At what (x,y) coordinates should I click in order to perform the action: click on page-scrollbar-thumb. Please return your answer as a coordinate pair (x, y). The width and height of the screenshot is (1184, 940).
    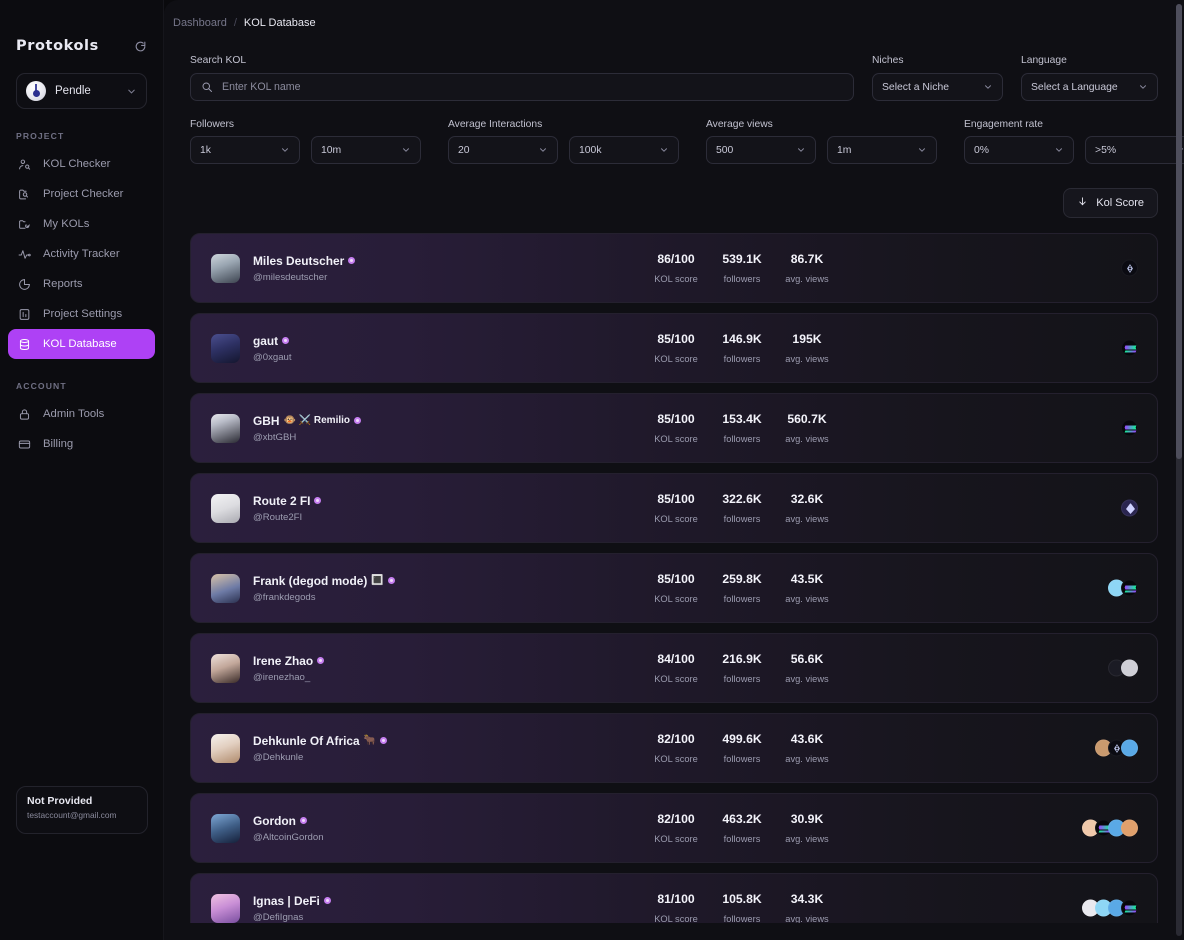
    Looking at the image, I should click on (1179, 231).